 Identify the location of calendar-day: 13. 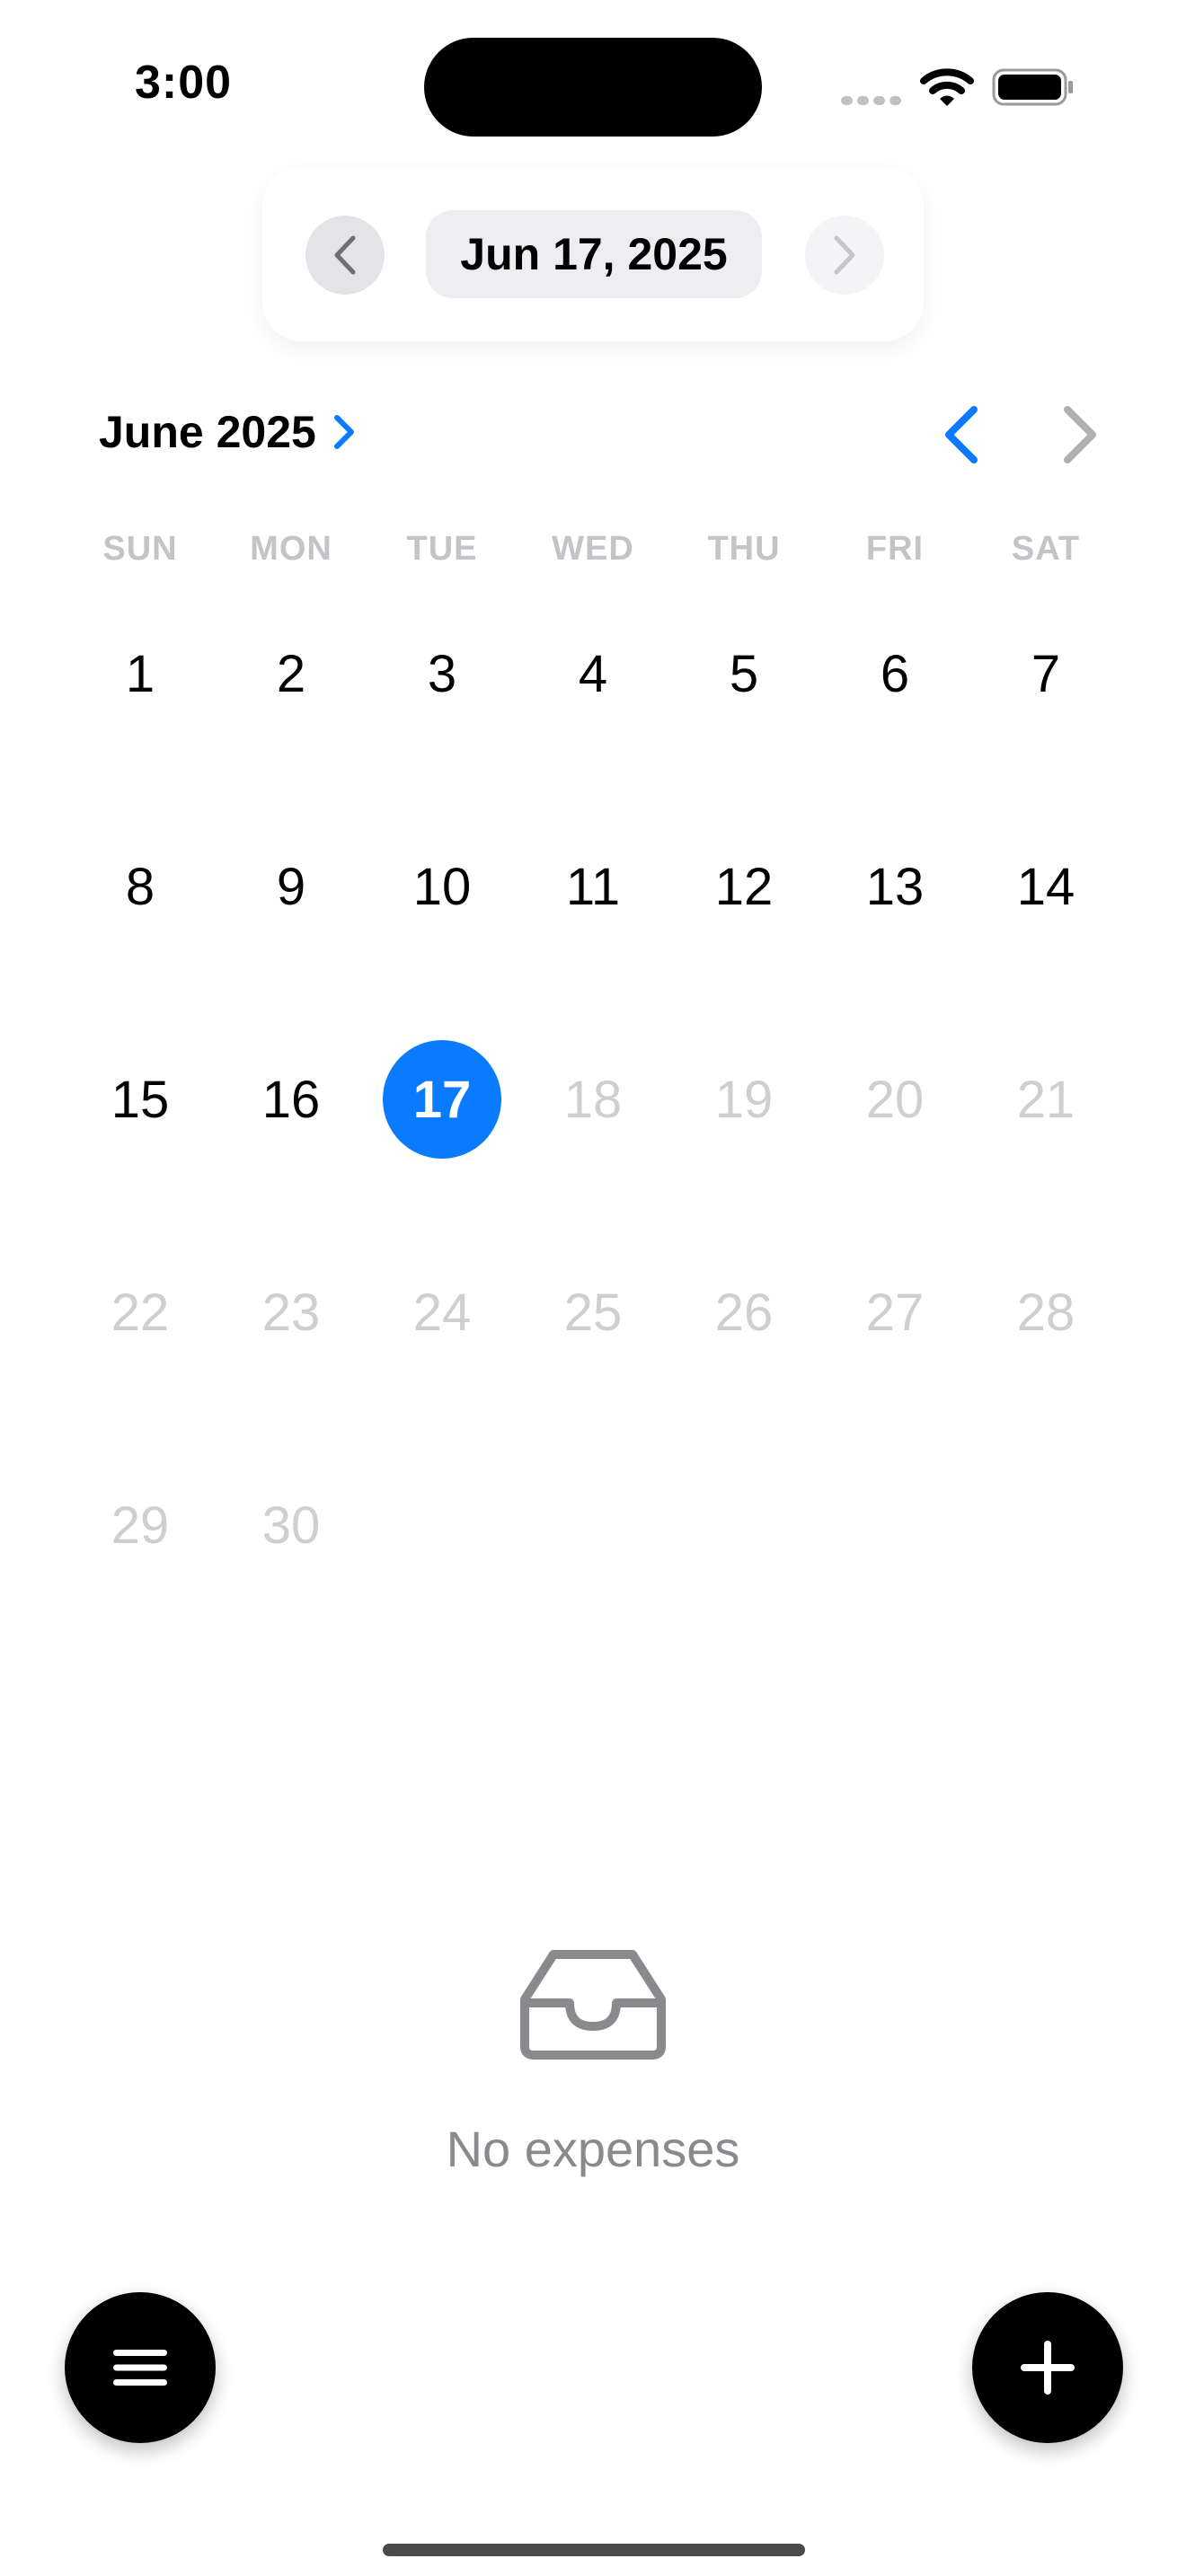
(895, 886).